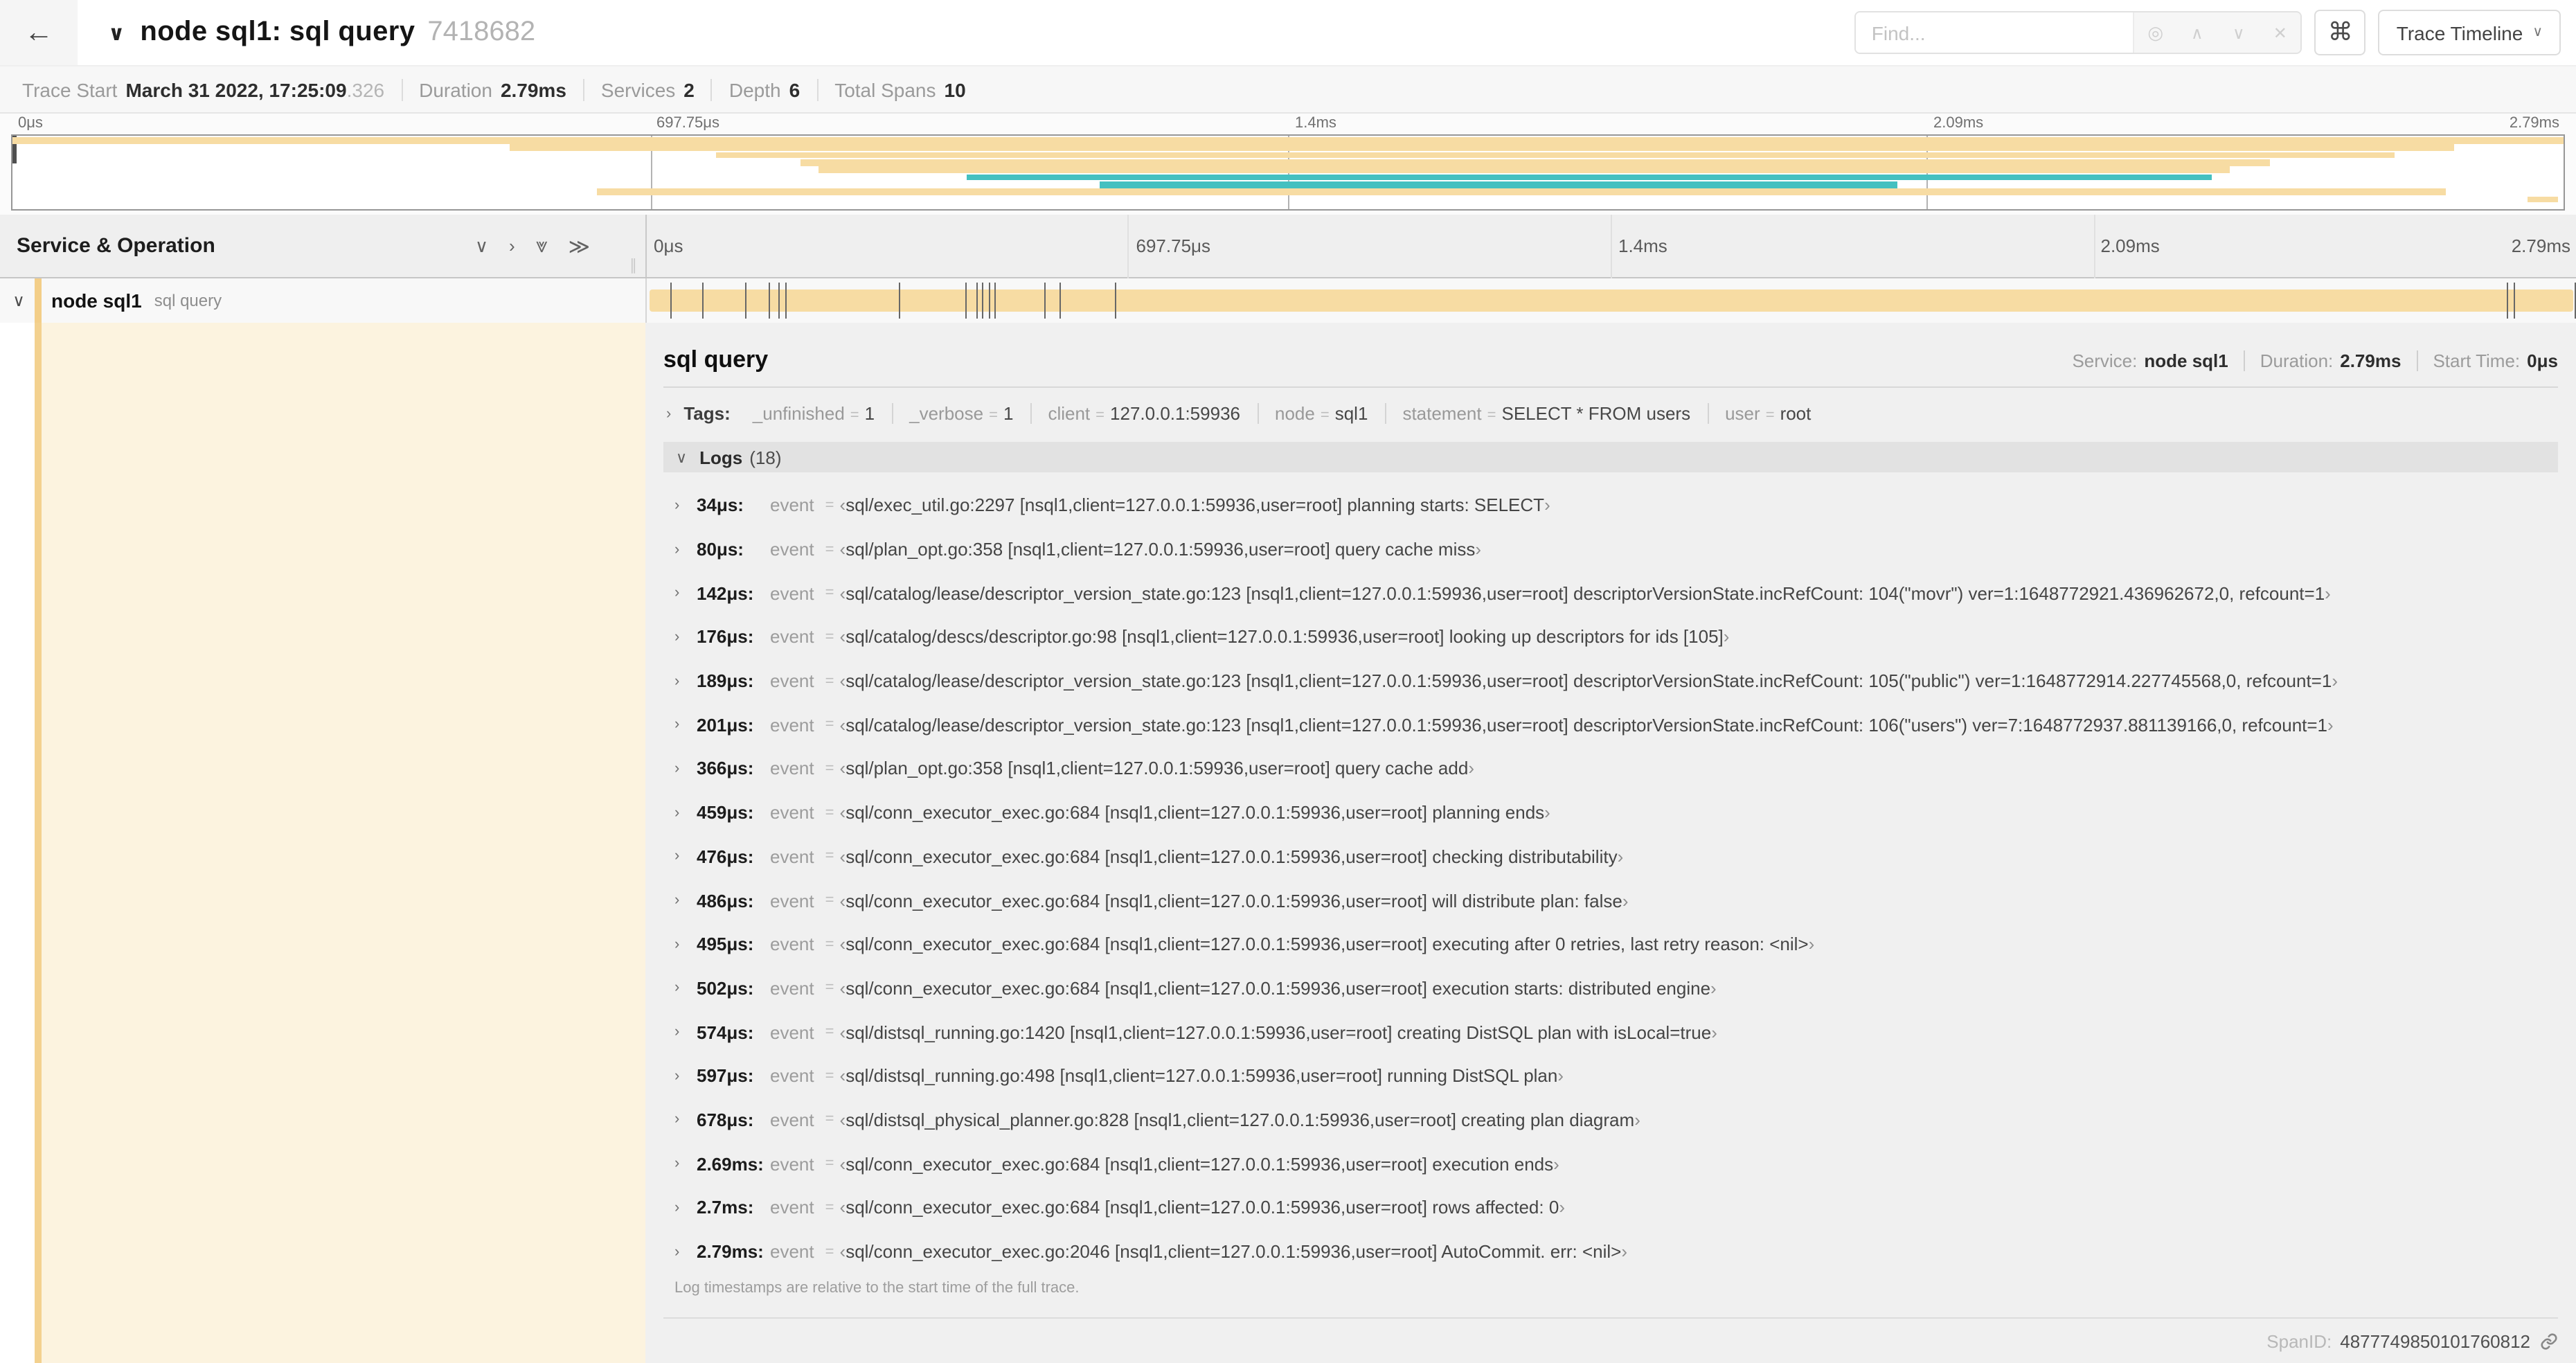  I want to click on span-service-name: node sql1, so click(97, 300).